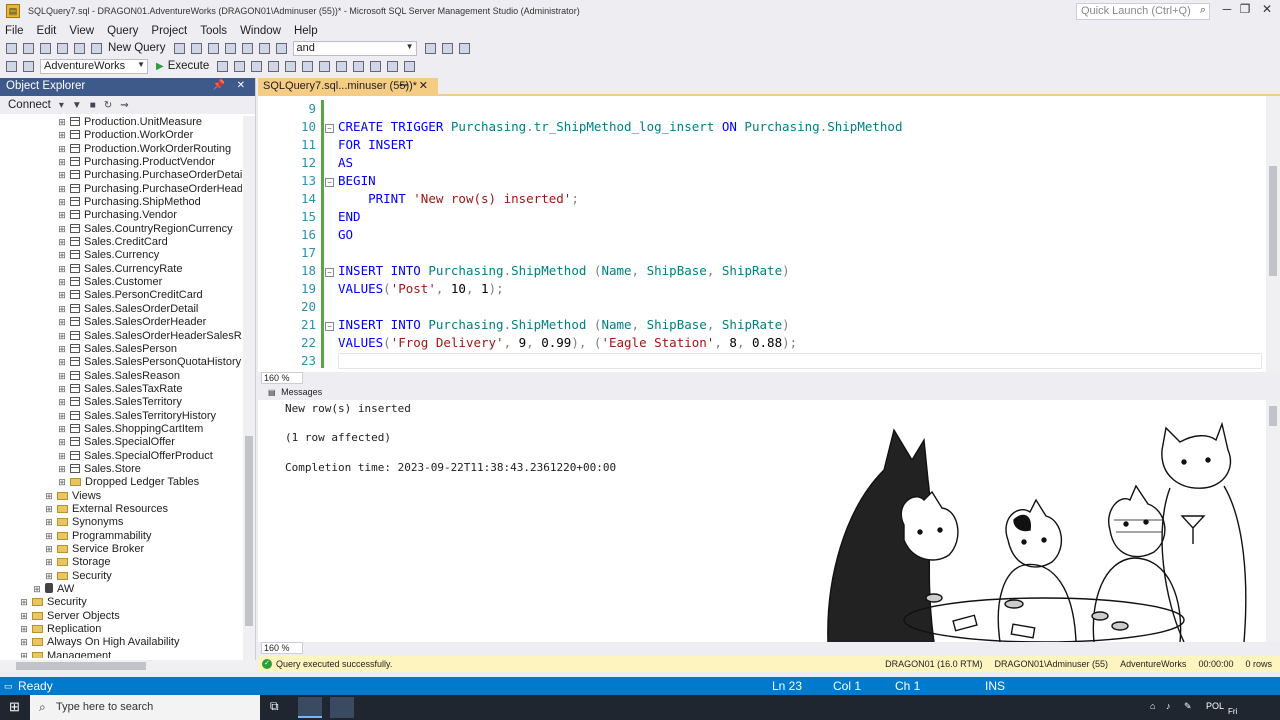  I want to click on stop-icon: ■, so click(93, 105).